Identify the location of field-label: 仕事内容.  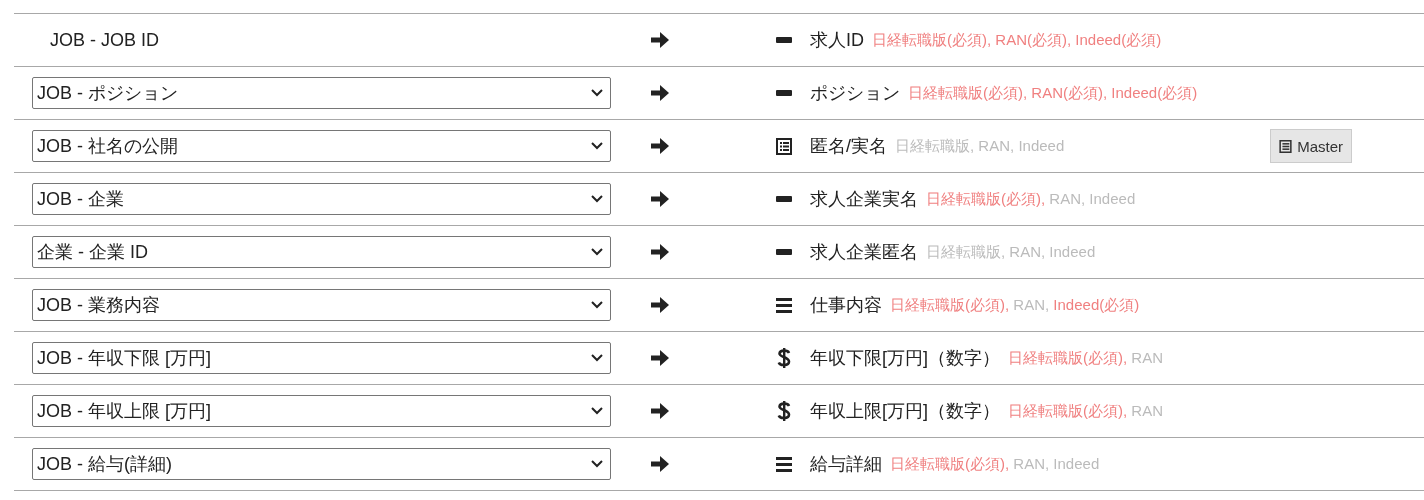
(846, 305).